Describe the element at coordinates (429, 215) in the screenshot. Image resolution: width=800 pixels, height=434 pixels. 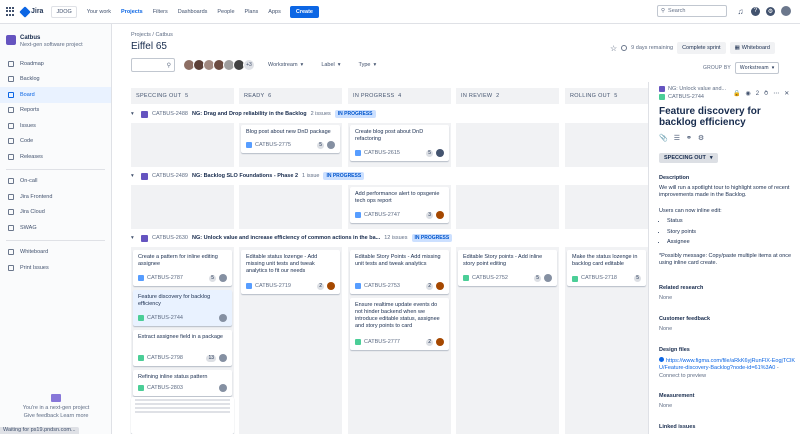
I see `story-points: 3` at that location.